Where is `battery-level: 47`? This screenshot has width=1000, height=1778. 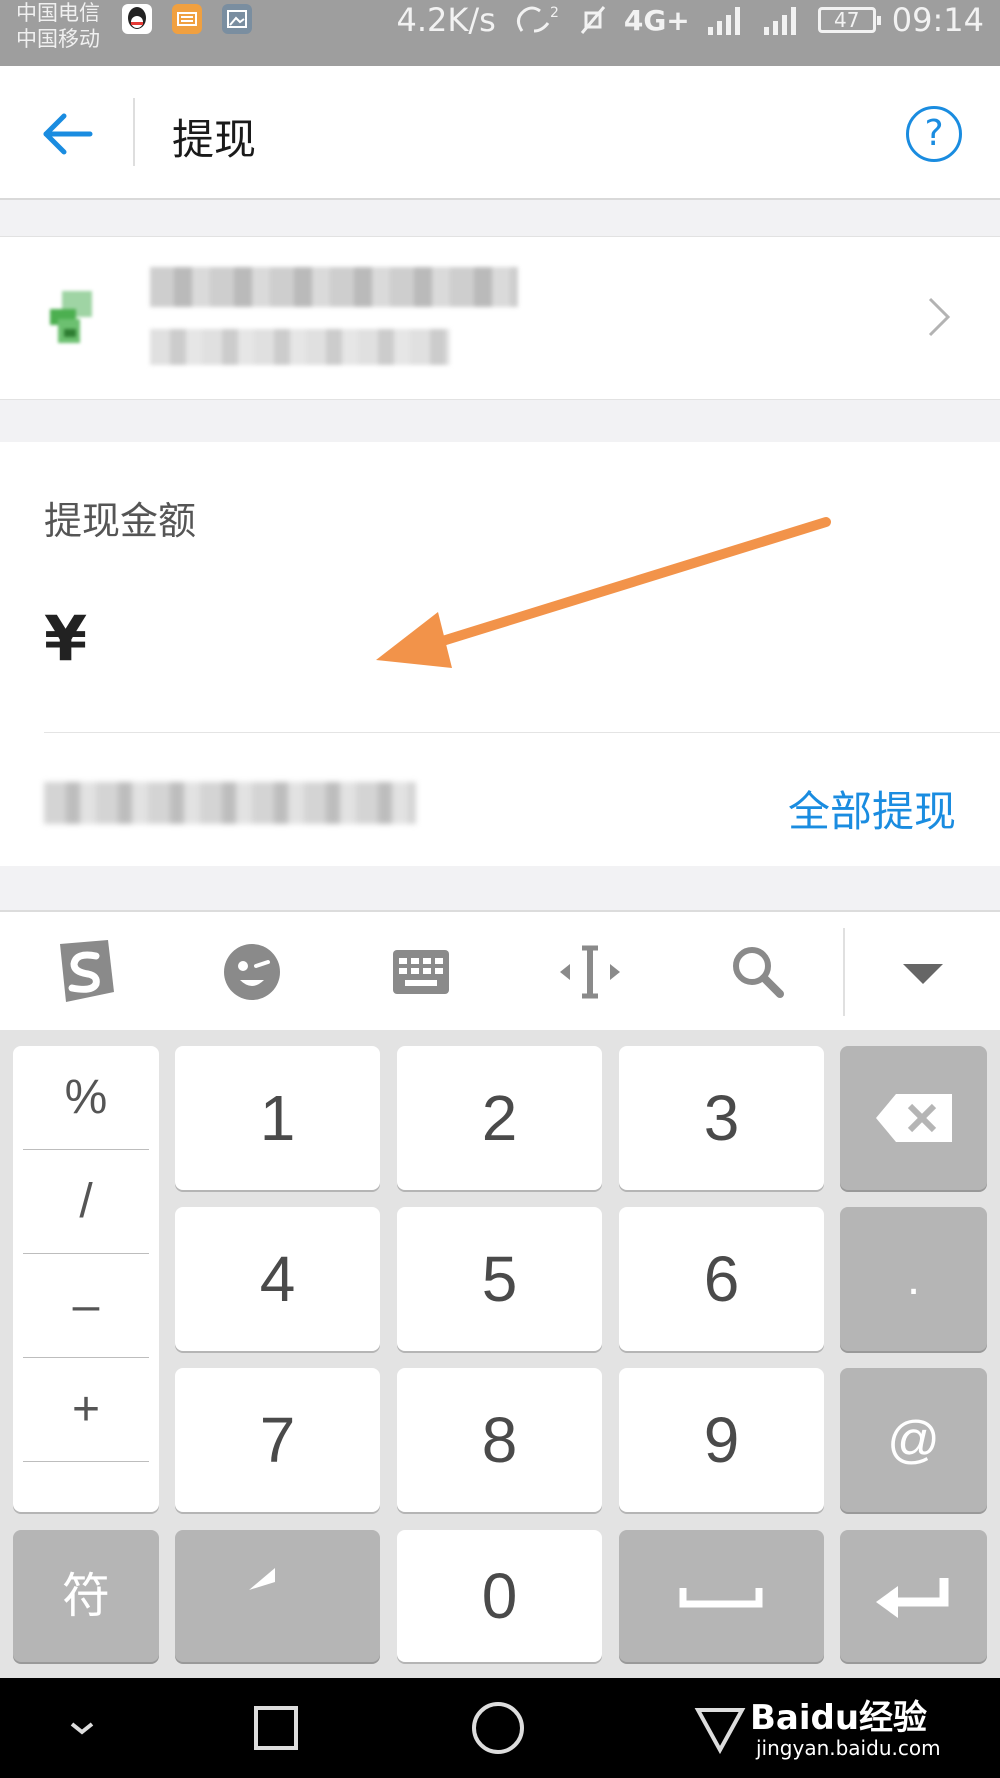
battery-level: 47 is located at coordinates (847, 20).